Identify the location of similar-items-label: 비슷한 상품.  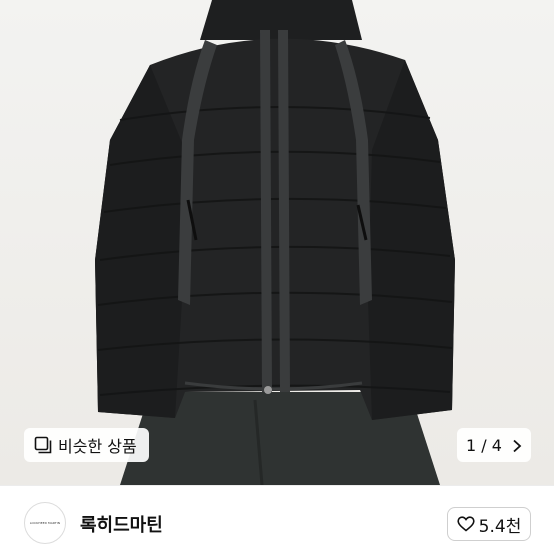
(97, 446).